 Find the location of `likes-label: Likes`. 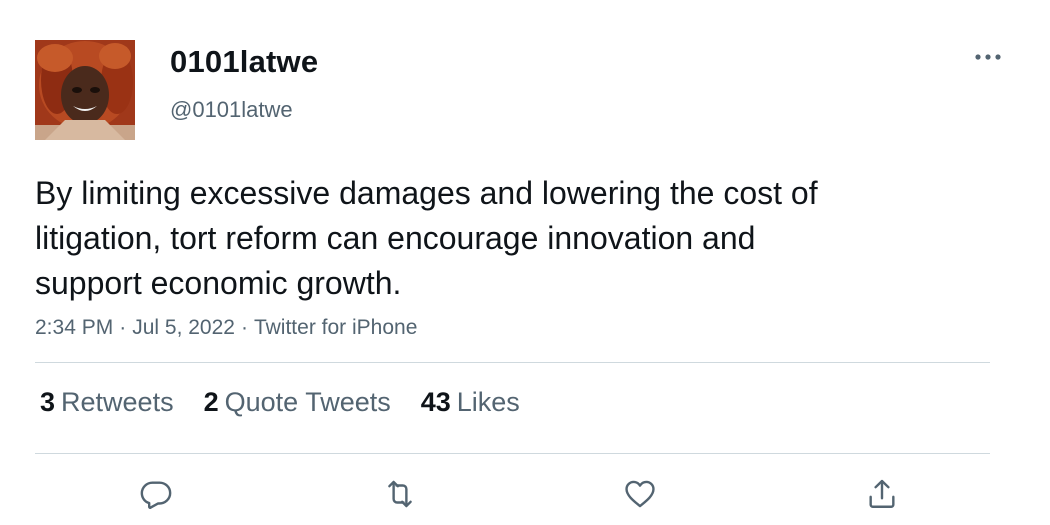

likes-label: Likes is located at coordinates (488, 402).